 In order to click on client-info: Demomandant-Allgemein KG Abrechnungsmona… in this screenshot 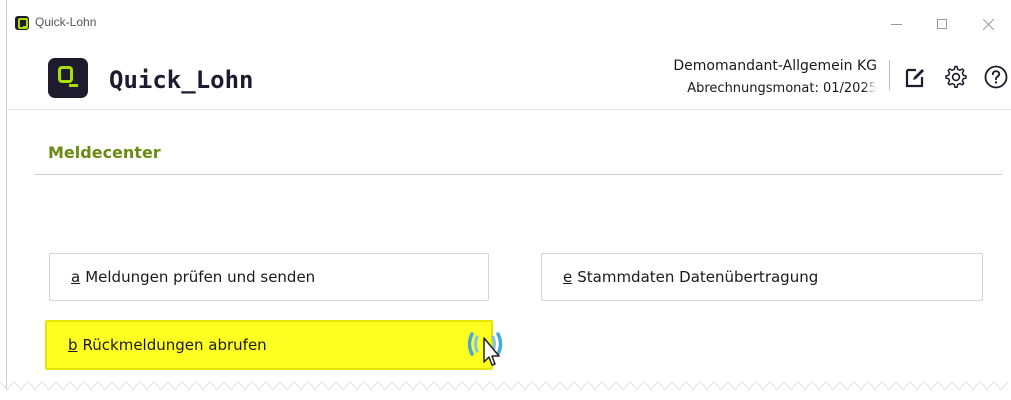, I will do `click(775, 77)`.